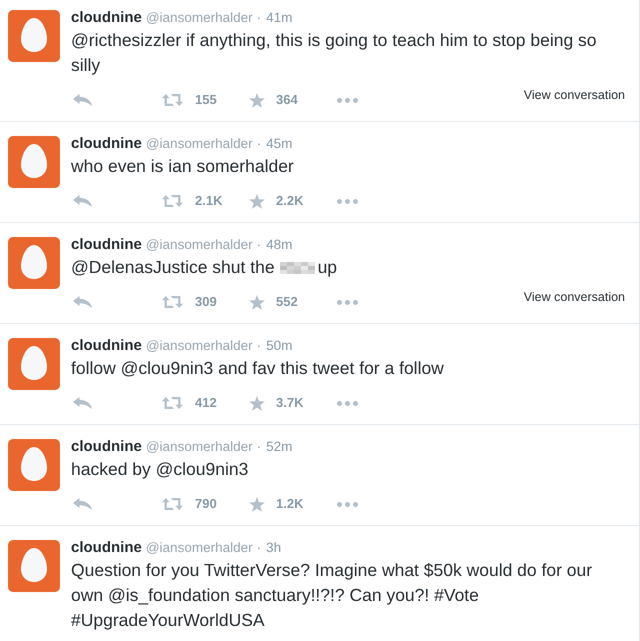 The width and height of the screenshot is (640, 641). Describe the element at coordinates (274, 548) in the screenshot. I see `tweet-timestamp: 3h` at that location.